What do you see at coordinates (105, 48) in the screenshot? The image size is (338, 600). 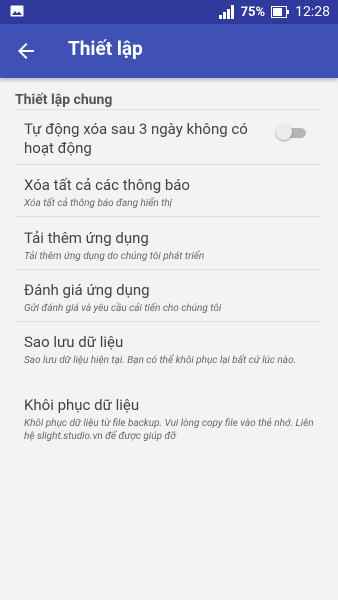 I see `page-title: Thiết lập` at bounding box center [105, 48].